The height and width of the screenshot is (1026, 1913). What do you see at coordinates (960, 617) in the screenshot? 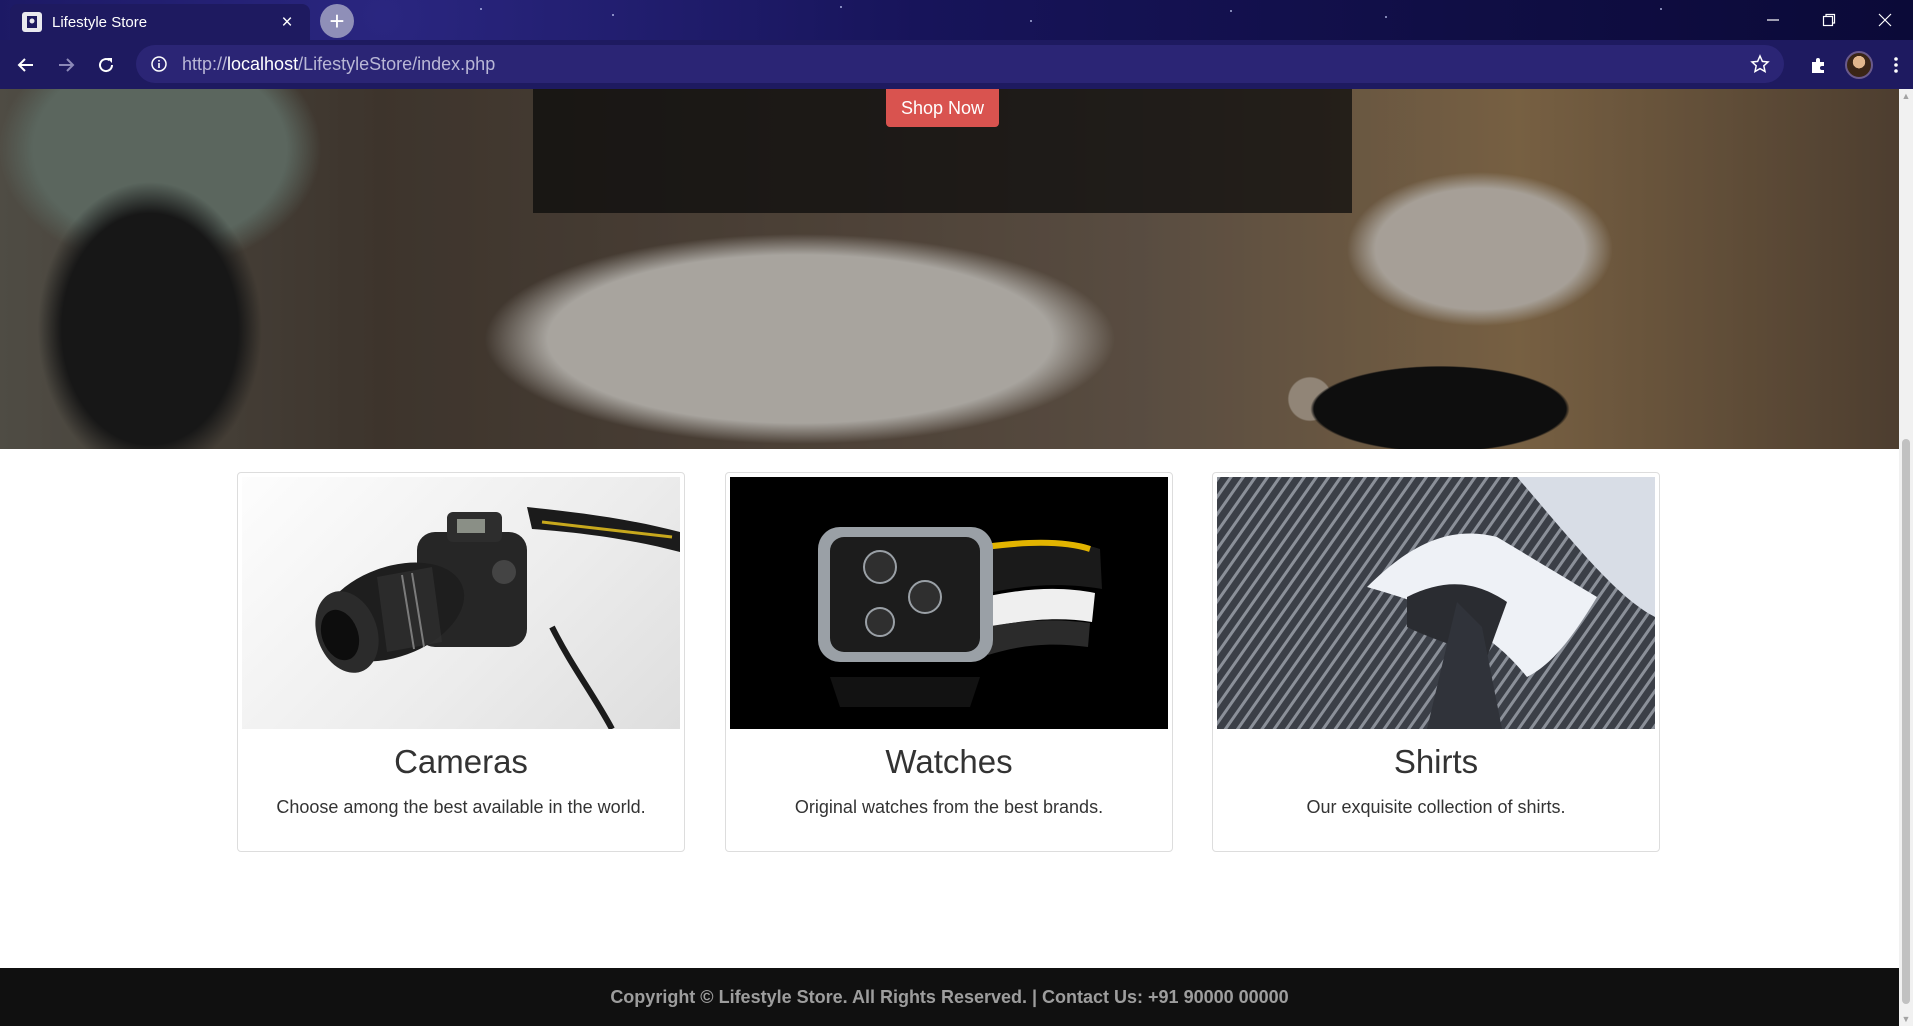
I see `watch-illustration` at bounding box center [960, 617].